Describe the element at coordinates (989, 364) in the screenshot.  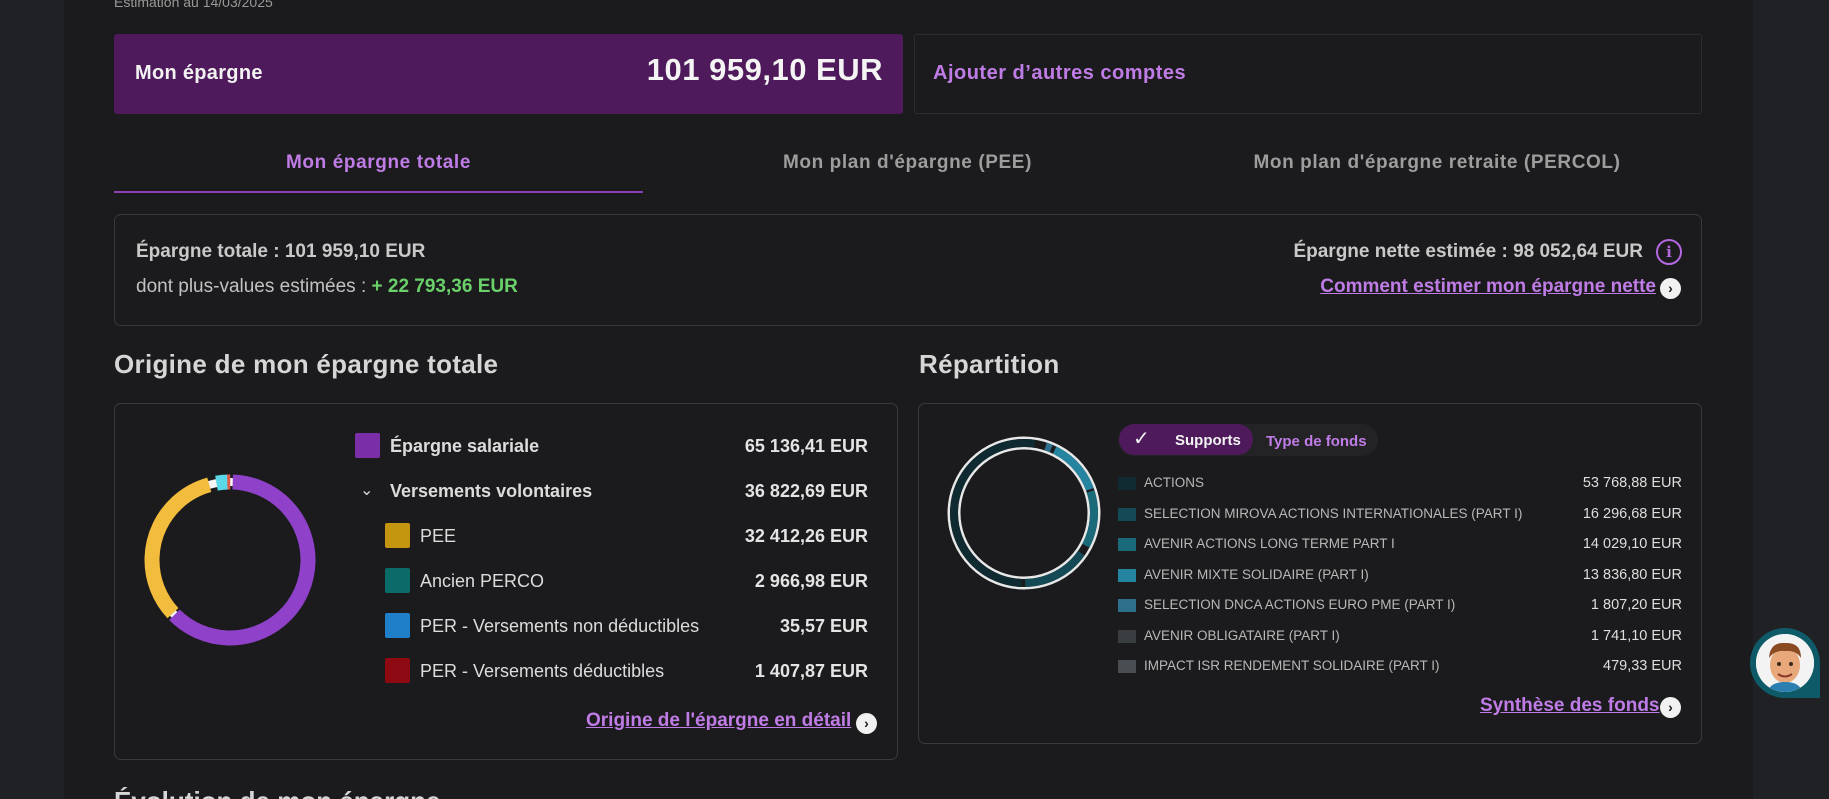
I see `repartition-title: Répartition` at that location.